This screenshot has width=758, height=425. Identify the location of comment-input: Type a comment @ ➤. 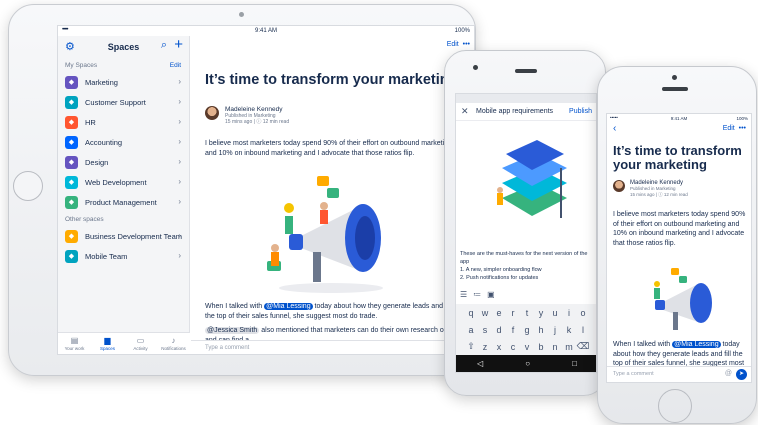
(679, 374).